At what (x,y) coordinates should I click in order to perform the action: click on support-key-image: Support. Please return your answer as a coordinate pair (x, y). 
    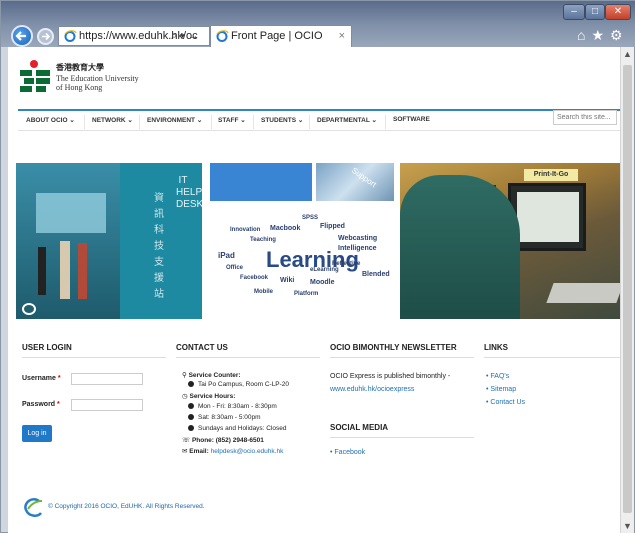
    Looking at the image, I should click on (355, 182).